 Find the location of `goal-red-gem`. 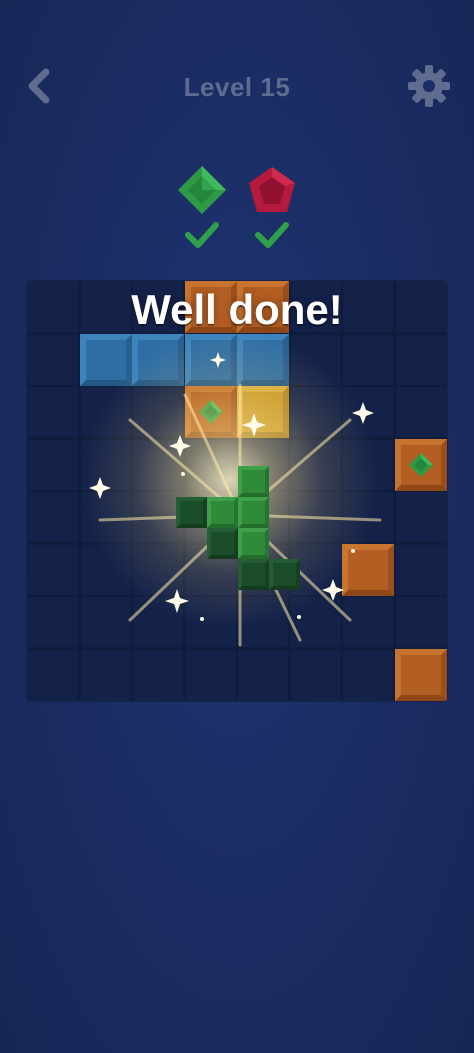

goal-red-gem is located at coordinates (272, 205).